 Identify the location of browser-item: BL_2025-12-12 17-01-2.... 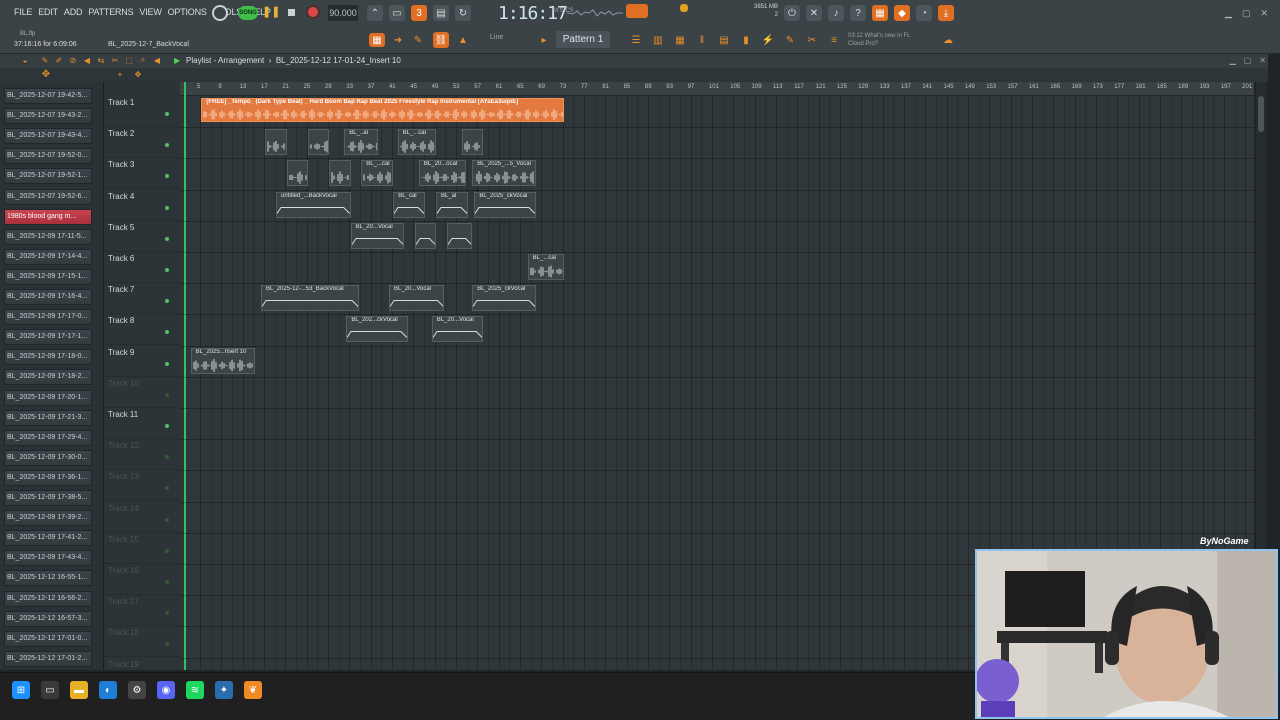
(48, 658).